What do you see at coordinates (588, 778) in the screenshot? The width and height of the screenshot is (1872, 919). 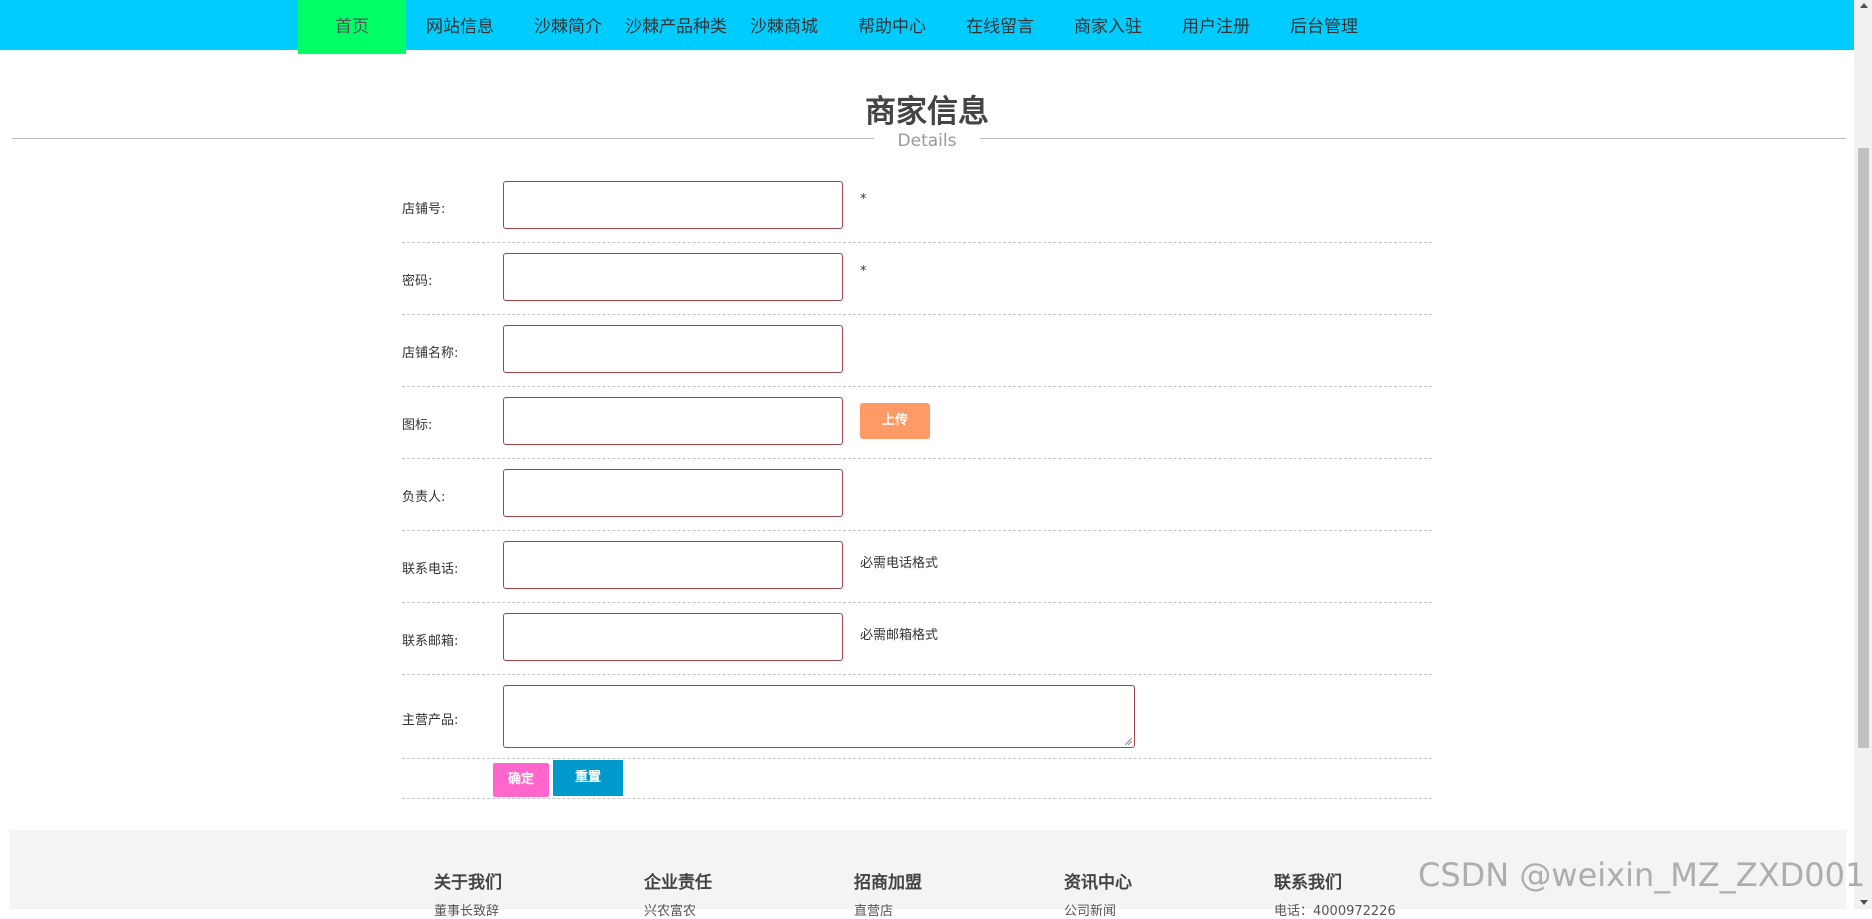 I see `reset-button: 重置` at bounding box center [588, 778].